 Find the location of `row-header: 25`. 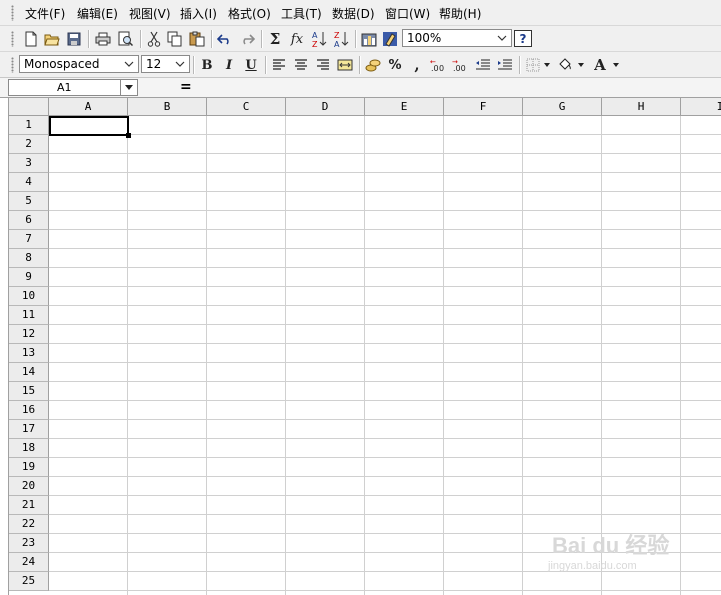

row-header: 25 is located at coordinates (29, 581).